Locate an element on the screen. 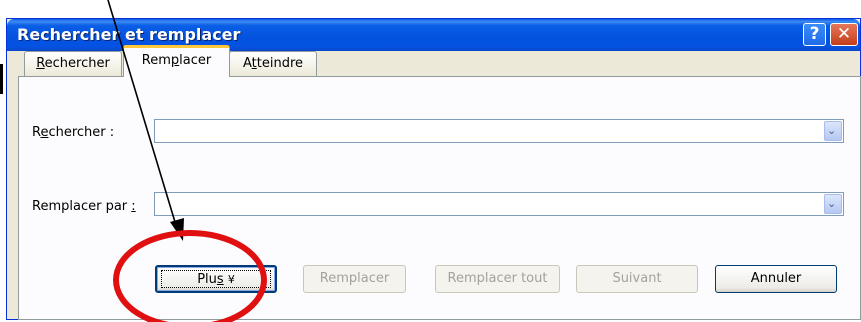 The image size is (861, 322). find-label: Rechercher : is located at coordinates (73, 132).